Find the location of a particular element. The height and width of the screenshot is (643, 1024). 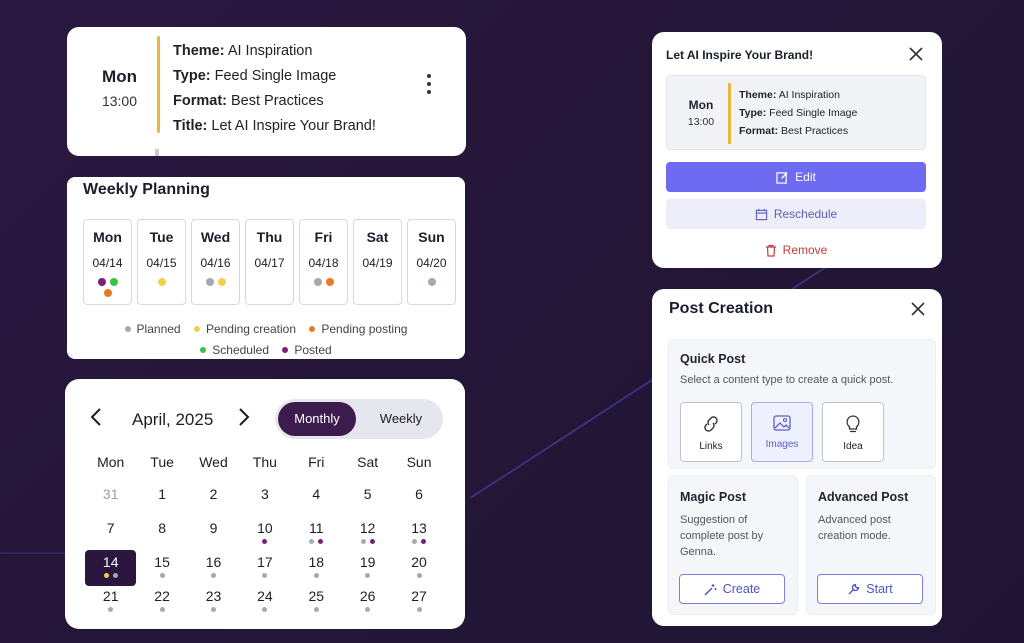

weekday-card: Sun 04/20 is located at coordinates (431, 262).